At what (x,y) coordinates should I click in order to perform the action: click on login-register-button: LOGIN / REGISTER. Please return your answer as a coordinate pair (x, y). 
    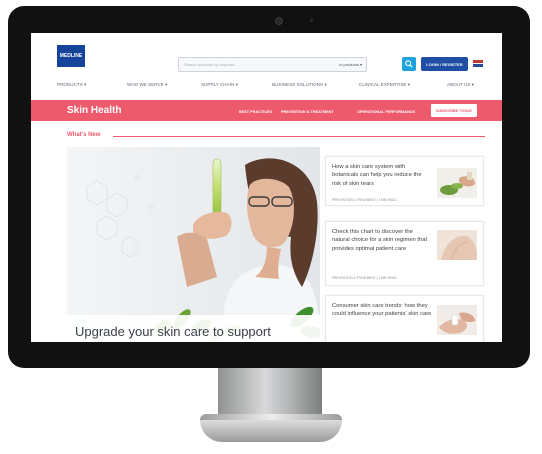
    Looking at the image, I should click on (444, 64).